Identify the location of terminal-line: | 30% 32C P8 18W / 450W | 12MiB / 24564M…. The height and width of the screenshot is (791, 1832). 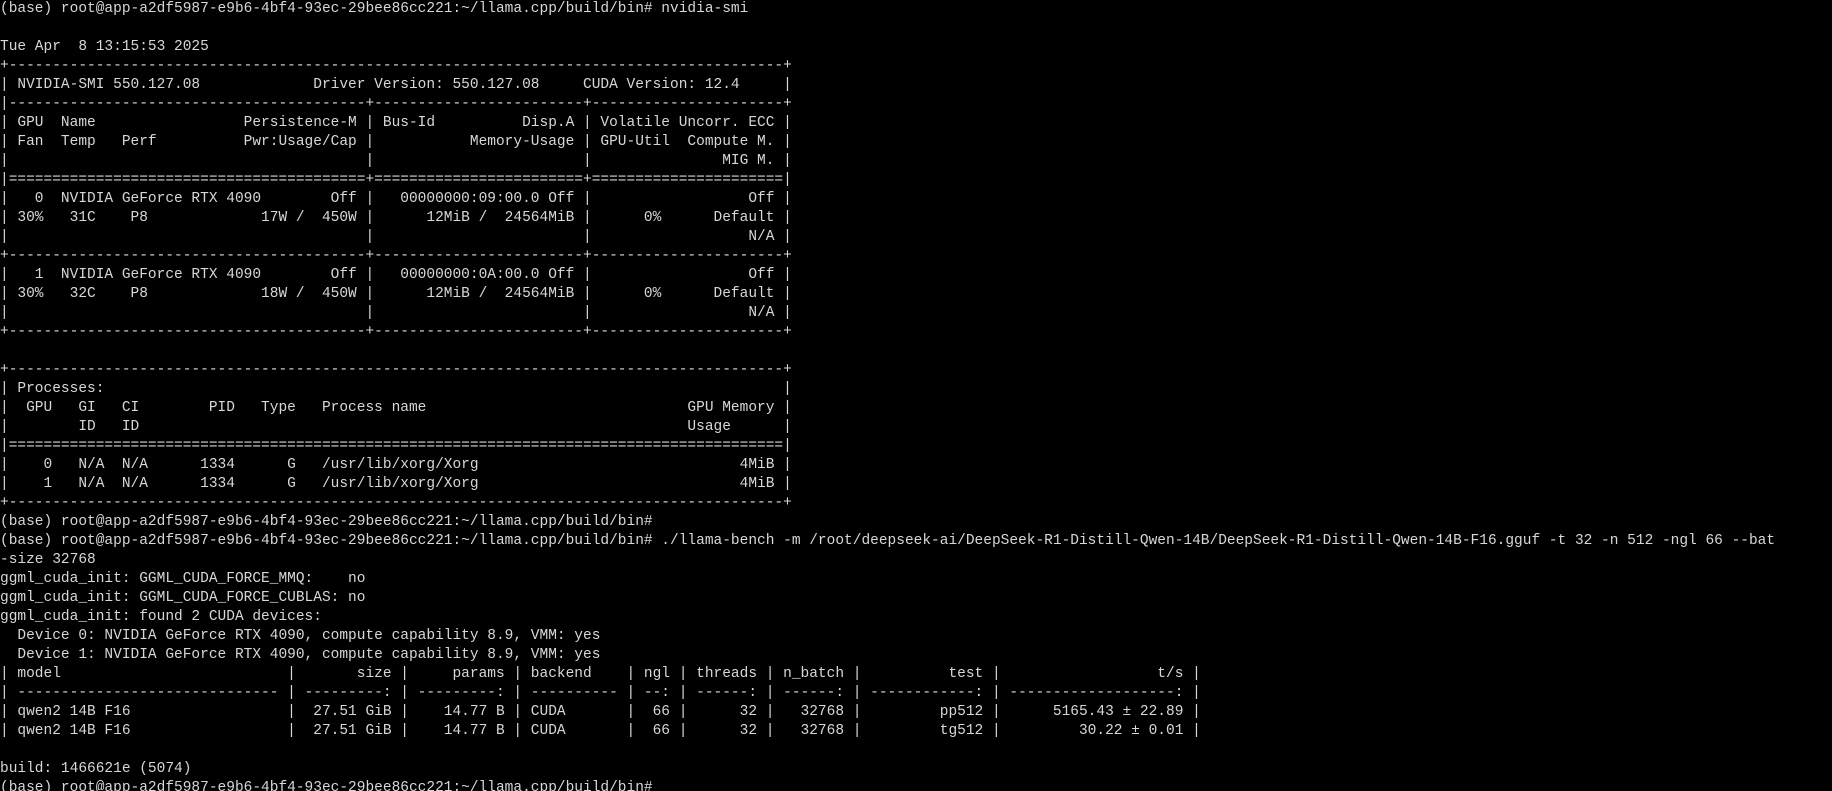
(396, 294).